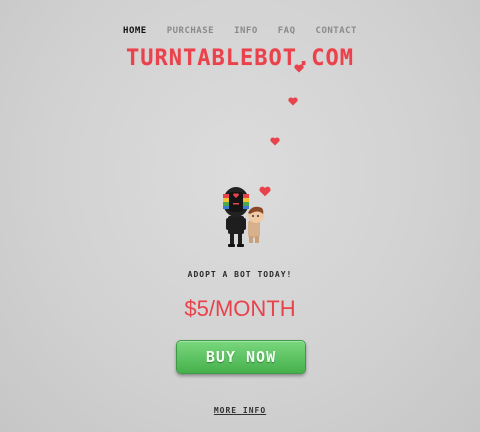  Describe the element at coordinates (236, 217) in the screenshot. I see `bot-figure` at that location.